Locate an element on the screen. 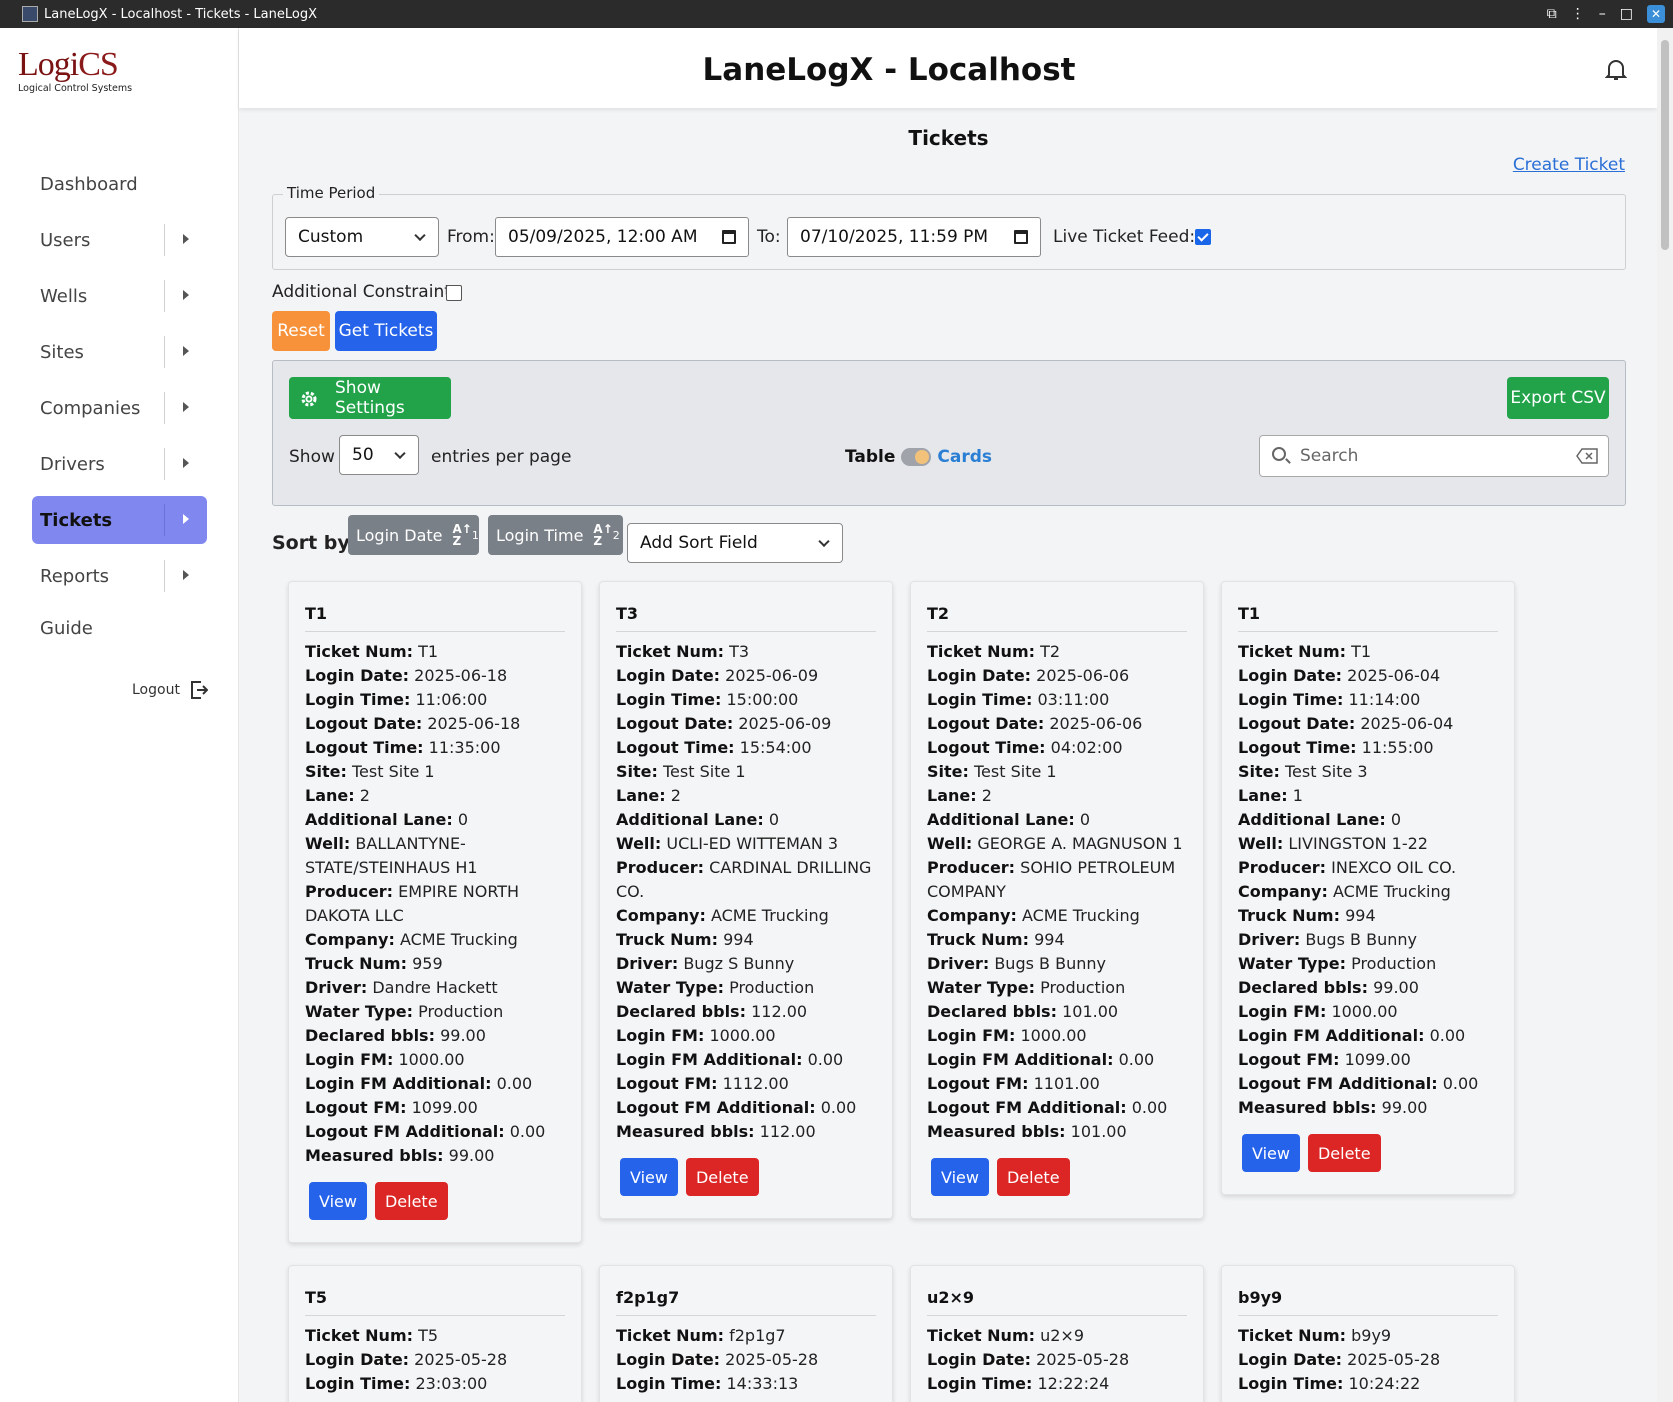  sidebar-item-label: Dashboard is located at coordinates (89, 184).